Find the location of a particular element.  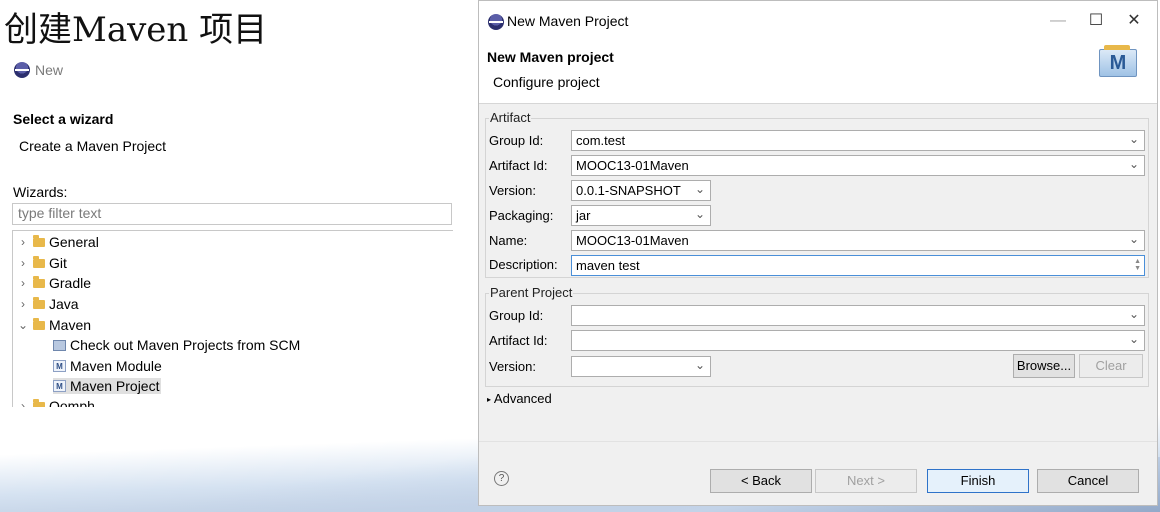

tree-item-label: General is located at coordinates (74, 242).